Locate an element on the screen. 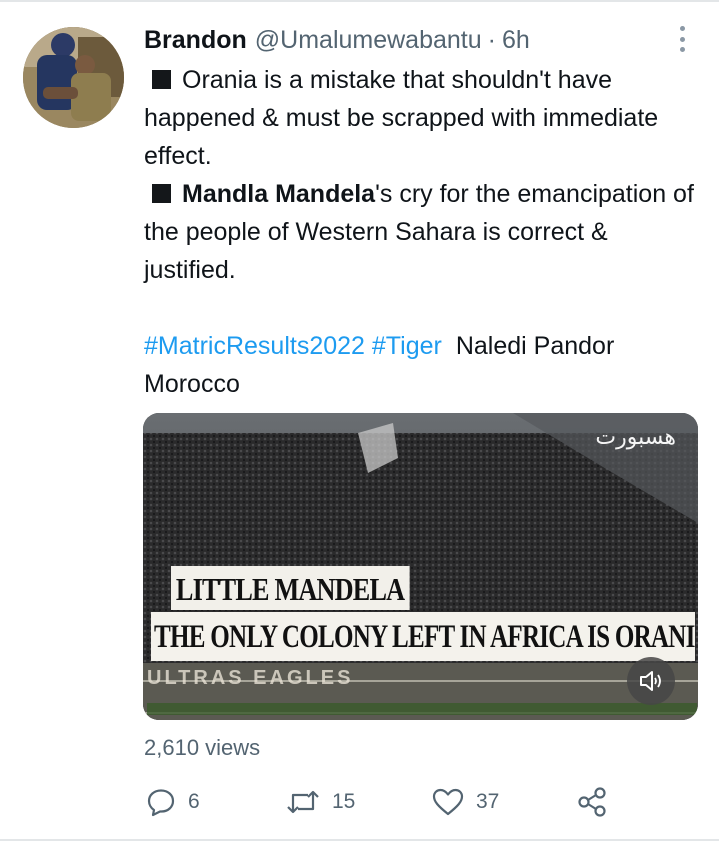 Image resolution: width=719 pixels, height=843 pixels. like-count: 37 is located at coordinates (488, 801).